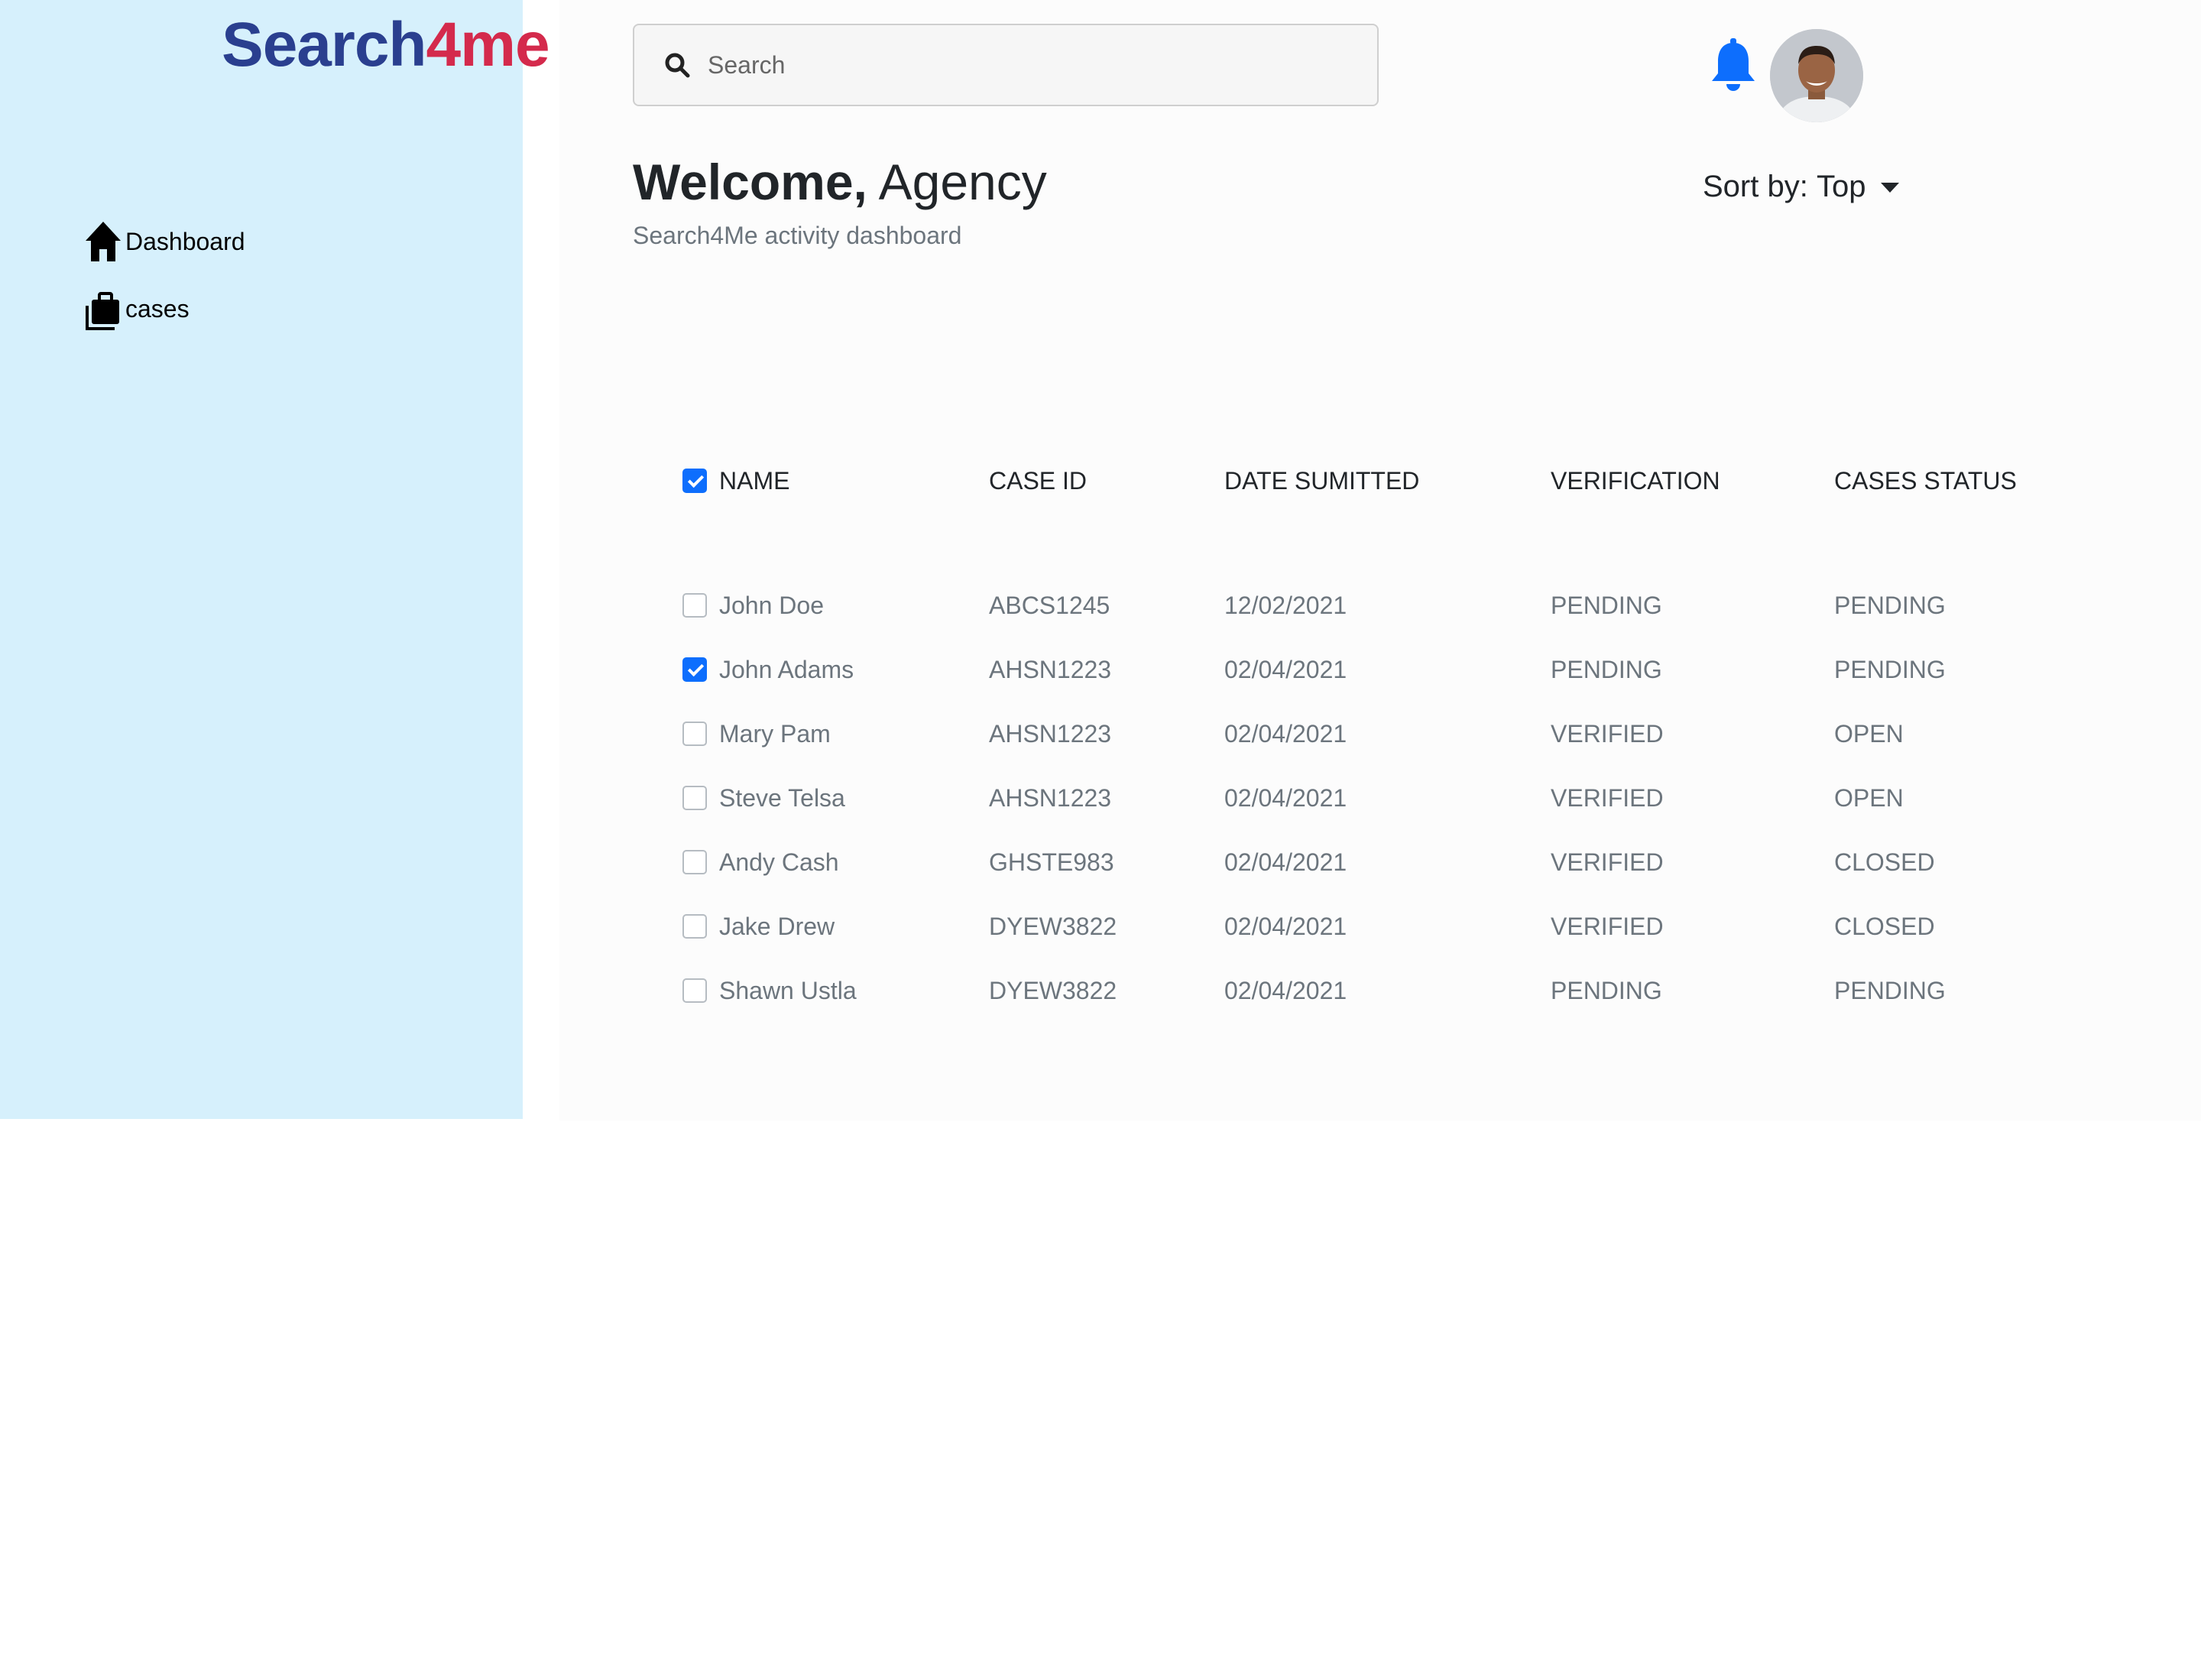 This screenshot has height=1680, width=2201. Describe the element at coordinates (1755, 186) in the screenshot. I see `sort-label: Sort by:` at that location.